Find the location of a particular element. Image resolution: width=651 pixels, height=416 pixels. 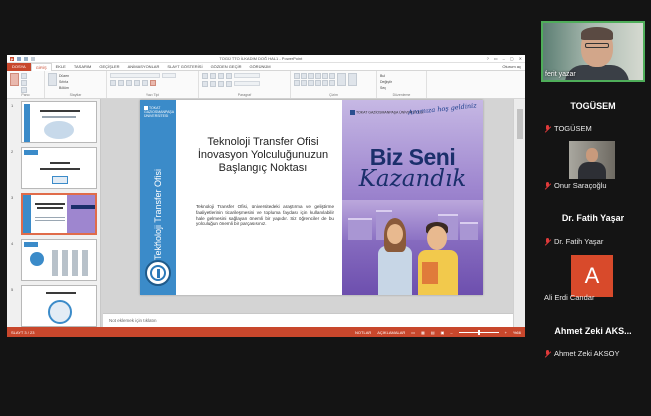

align-right-icon is located at coordinates (221, 84).